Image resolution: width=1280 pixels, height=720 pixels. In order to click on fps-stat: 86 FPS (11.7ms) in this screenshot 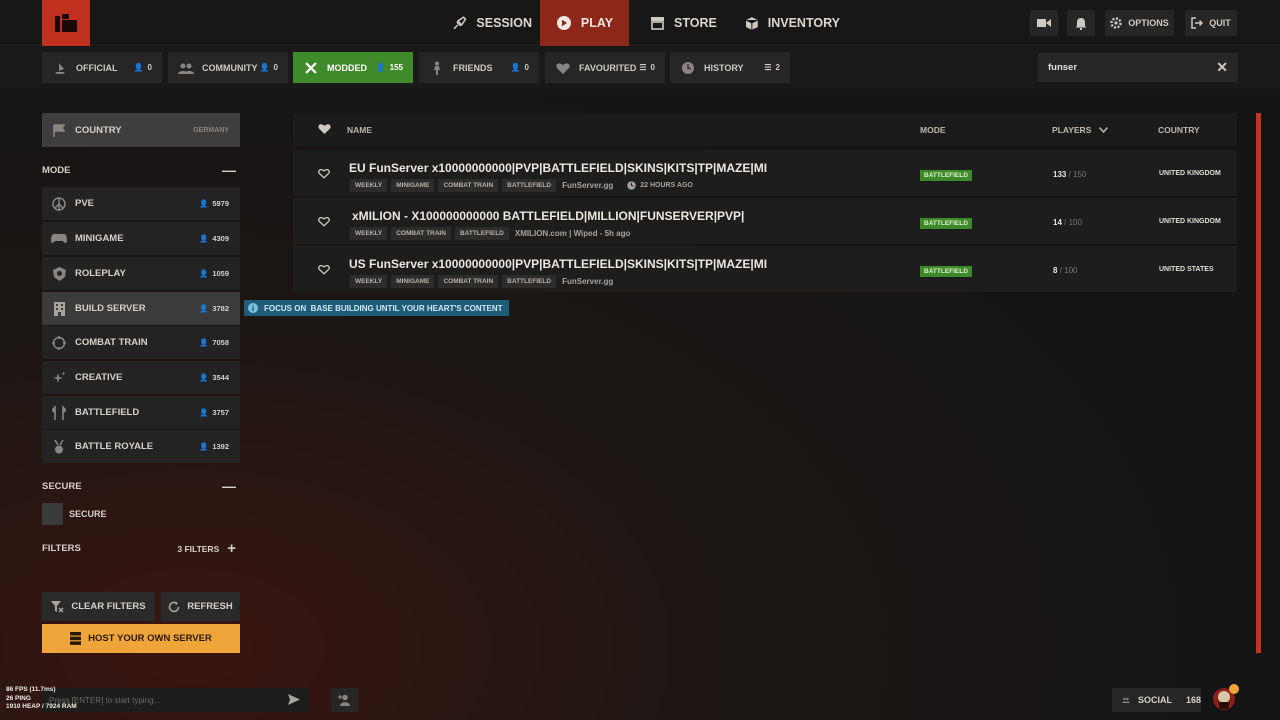, I will do `click(31, 689)`.